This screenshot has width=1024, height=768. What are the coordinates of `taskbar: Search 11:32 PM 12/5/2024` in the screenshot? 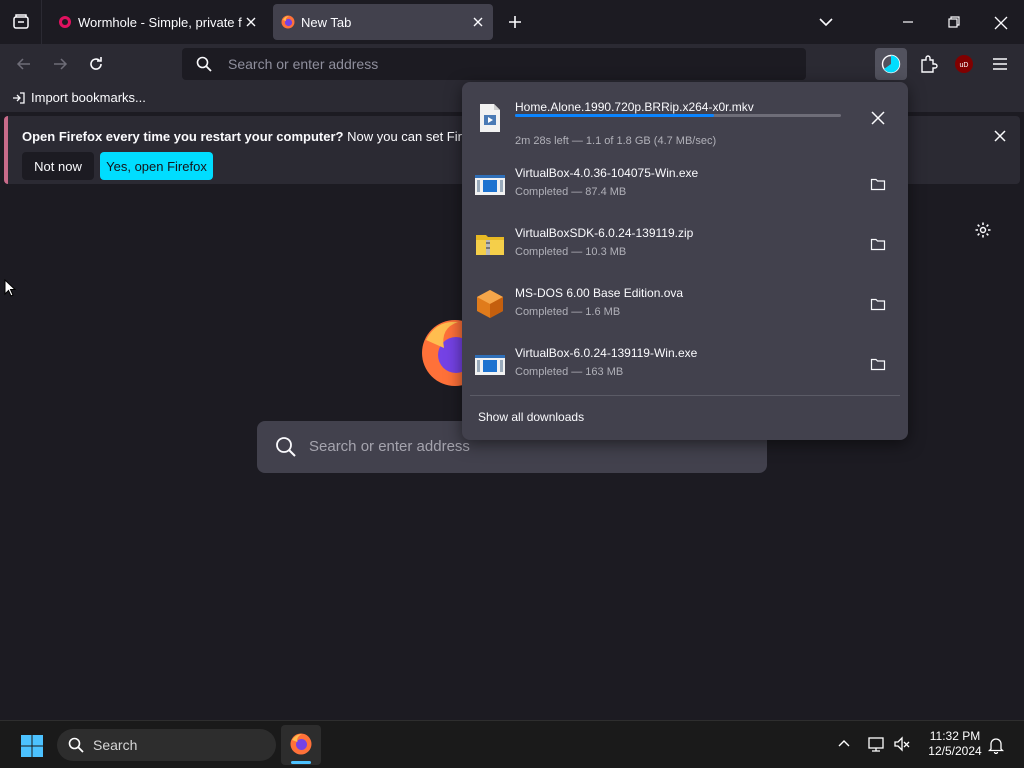 It's located at (512, 744).